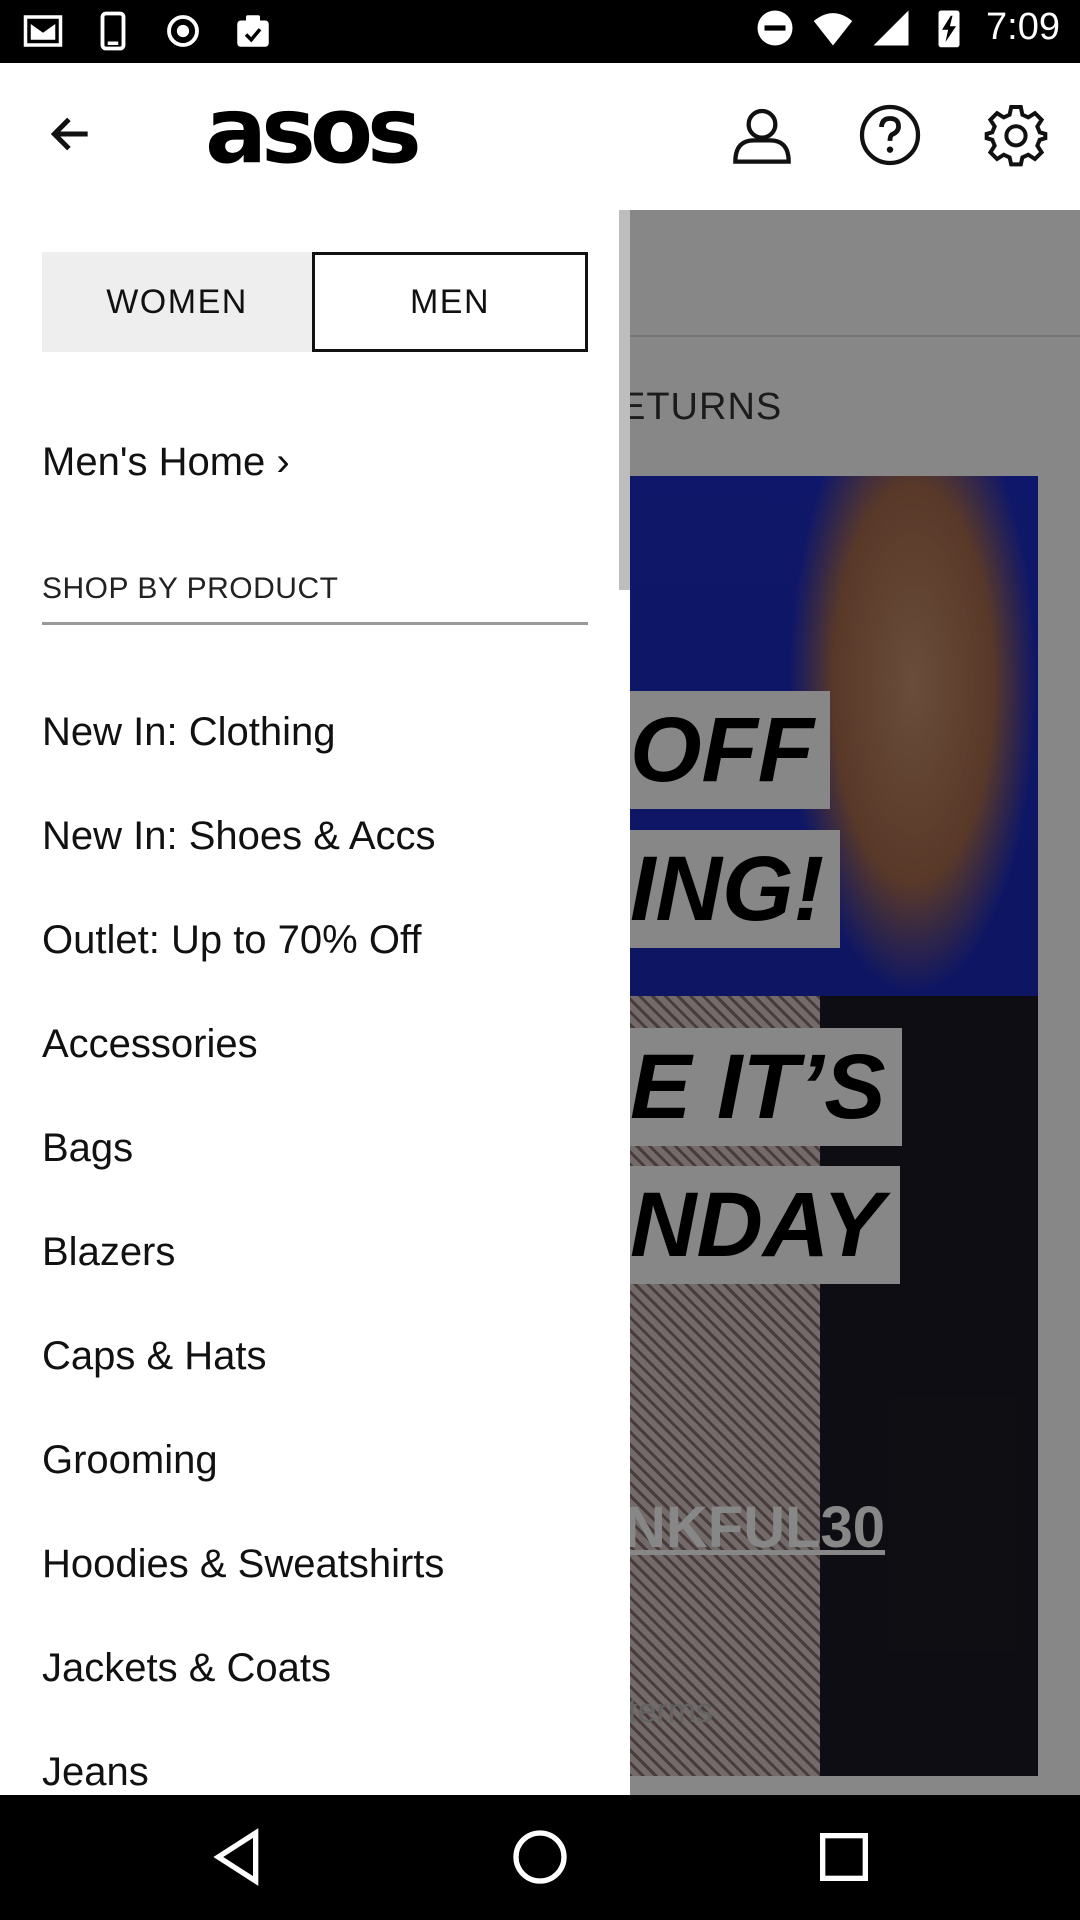 The width and height of the screenshot is (1080, 1920). I want to click on category-item-outlet: Outlet: Up to 70% Off, so click(322, 940).